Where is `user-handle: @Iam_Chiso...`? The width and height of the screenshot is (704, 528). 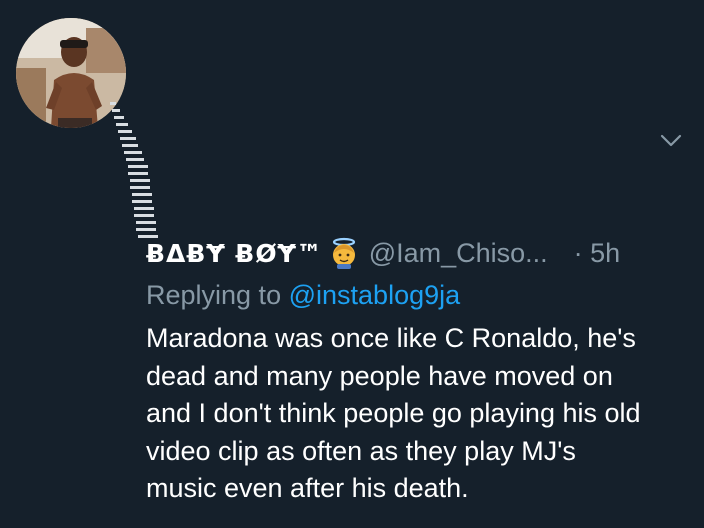
user-handle: @Iam_Chiso... is located at coordinates (458, 253).